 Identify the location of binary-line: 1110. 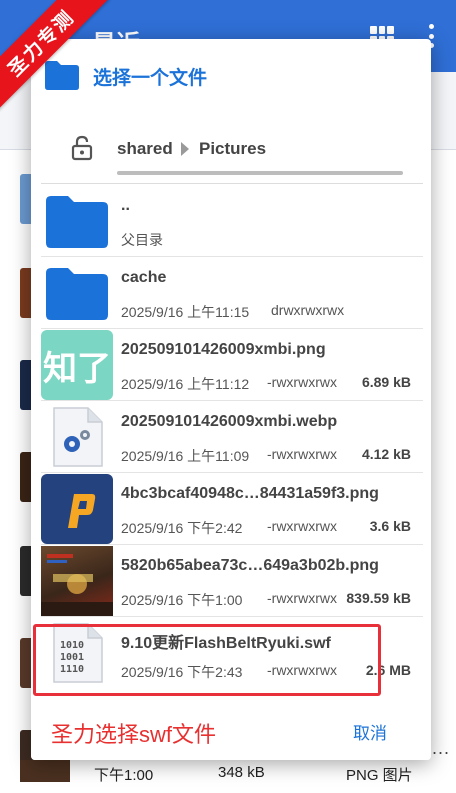
(72, 669).